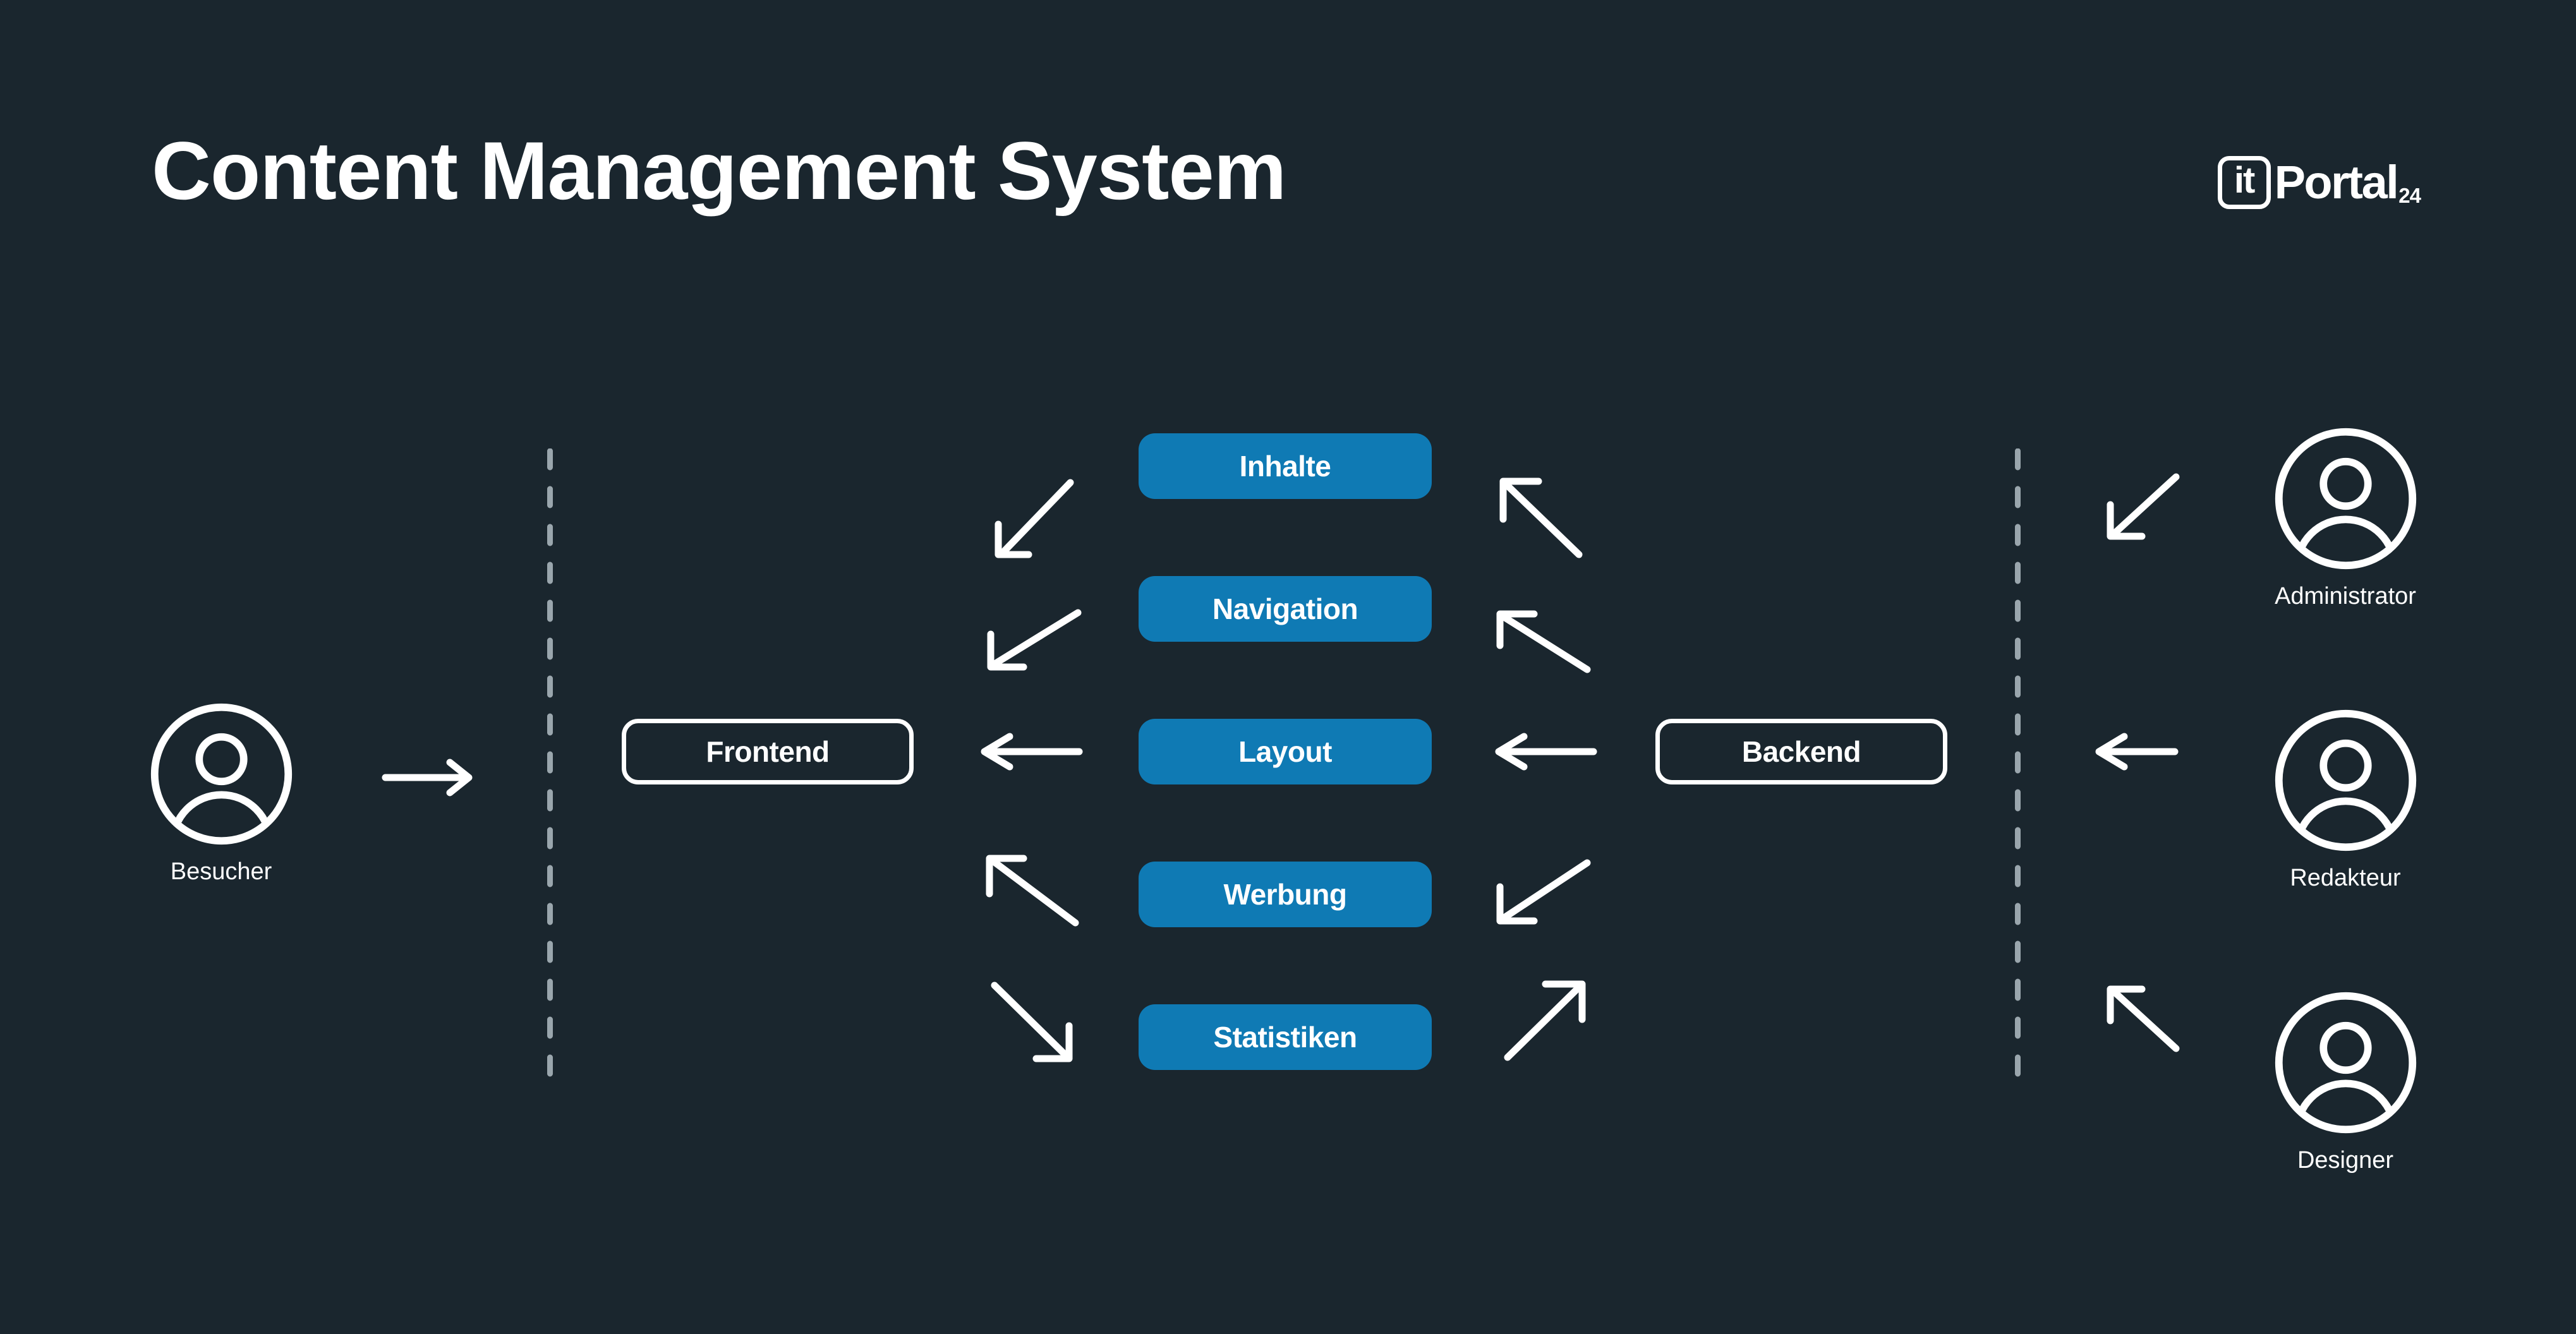 The height and width of the screenshot is (1334, 2576). I want to click on arrow-inhalte-to-frontend, so click(1033, 519).